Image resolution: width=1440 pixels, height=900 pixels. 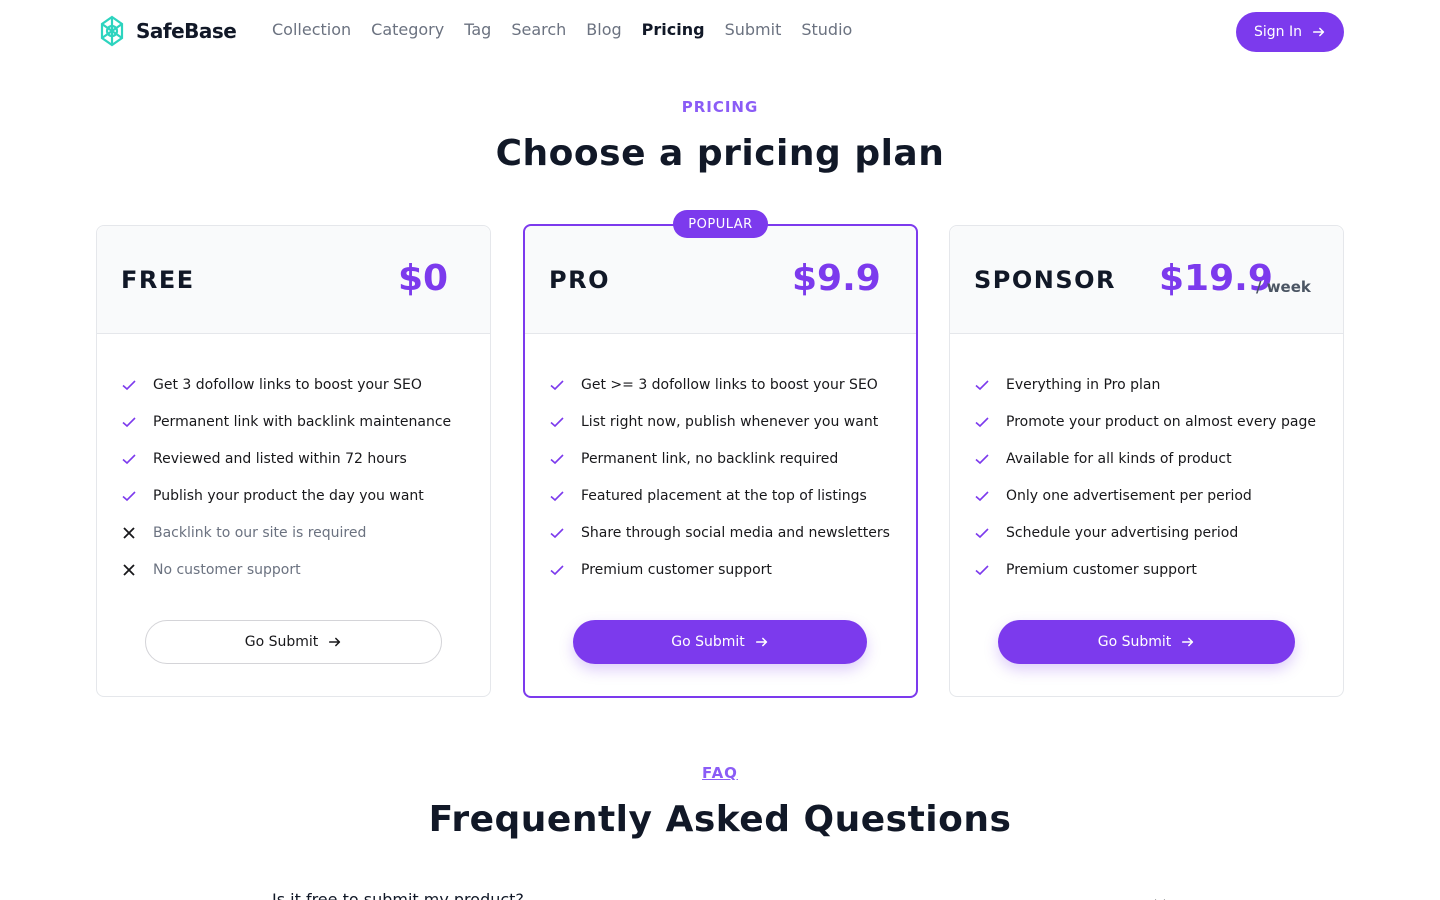 What do you see at coordinates (673, 29) in the screenshot?
I see `nav-item-pricing: Pricing` at bounding box center [673, 29].